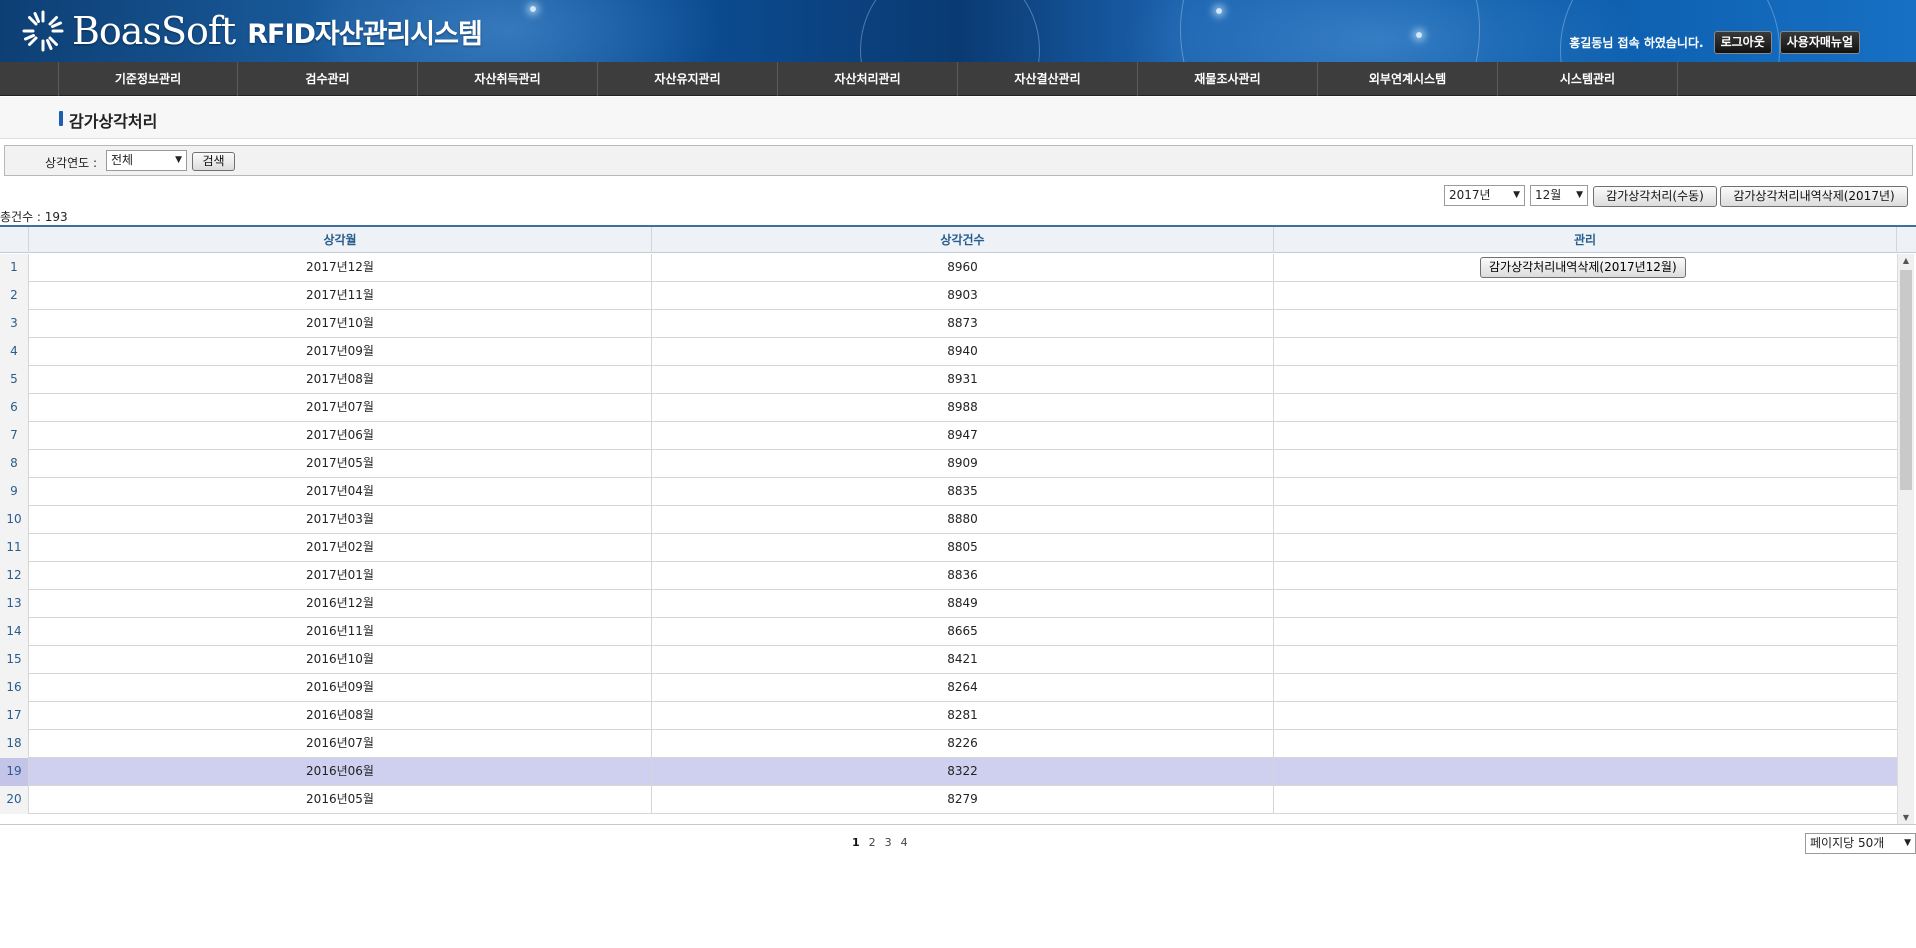  Describe the element at coordinates (1048, 79) in the screenshot. I see `nav-item-settlement: 자산결산관리` at that location.